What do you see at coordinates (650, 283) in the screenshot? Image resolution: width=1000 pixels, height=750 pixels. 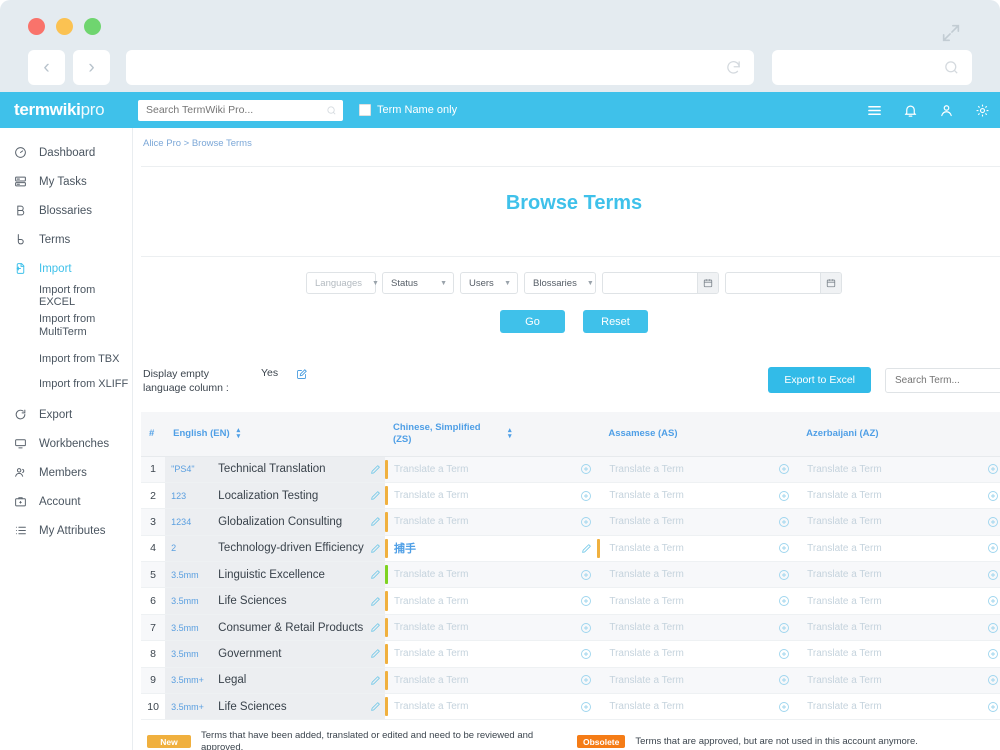 I see `date-from-input` at bounding box center [650, 283].